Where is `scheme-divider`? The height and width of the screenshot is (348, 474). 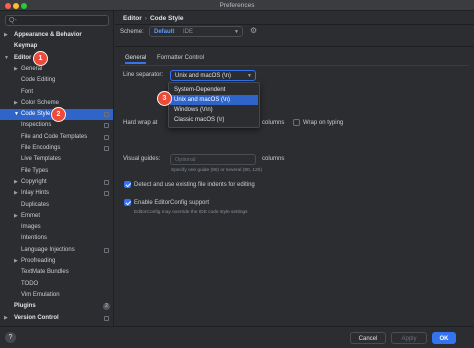
scheme-divider is located at coordinates (294, 46).